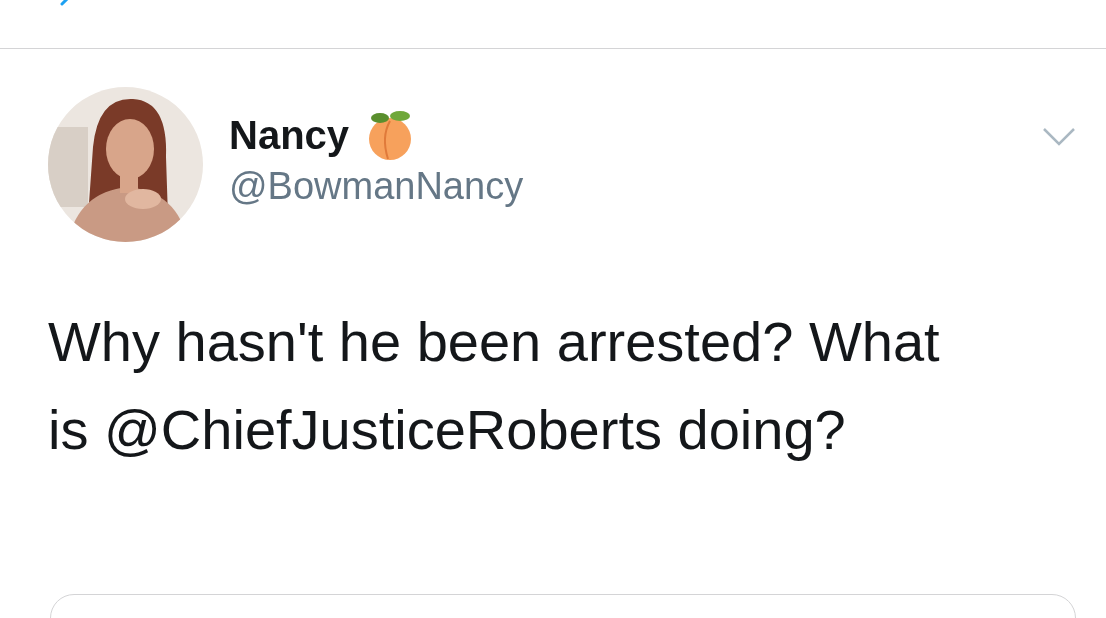 The image size is (1106, 618). I want to click on chevron-down-icon, so click(1059, 137).